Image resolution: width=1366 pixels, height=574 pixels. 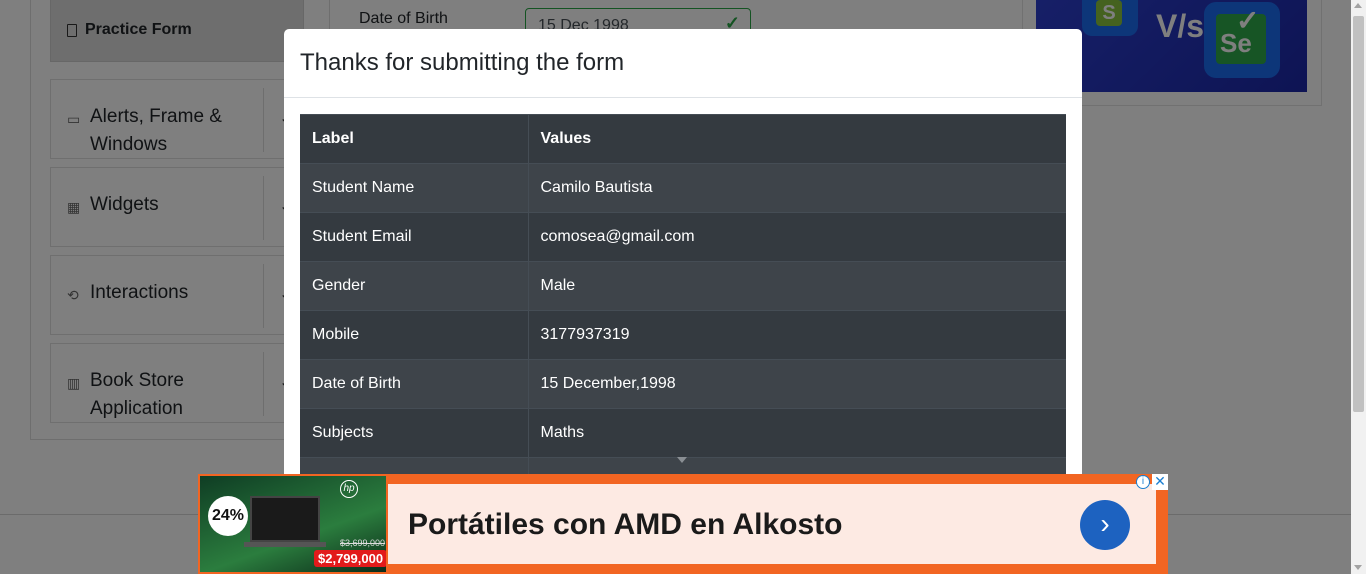 What do you see at coordinates (414, 237) in the screenshot?
I see `row-label: Student Email` at bounding box center [414, 237].